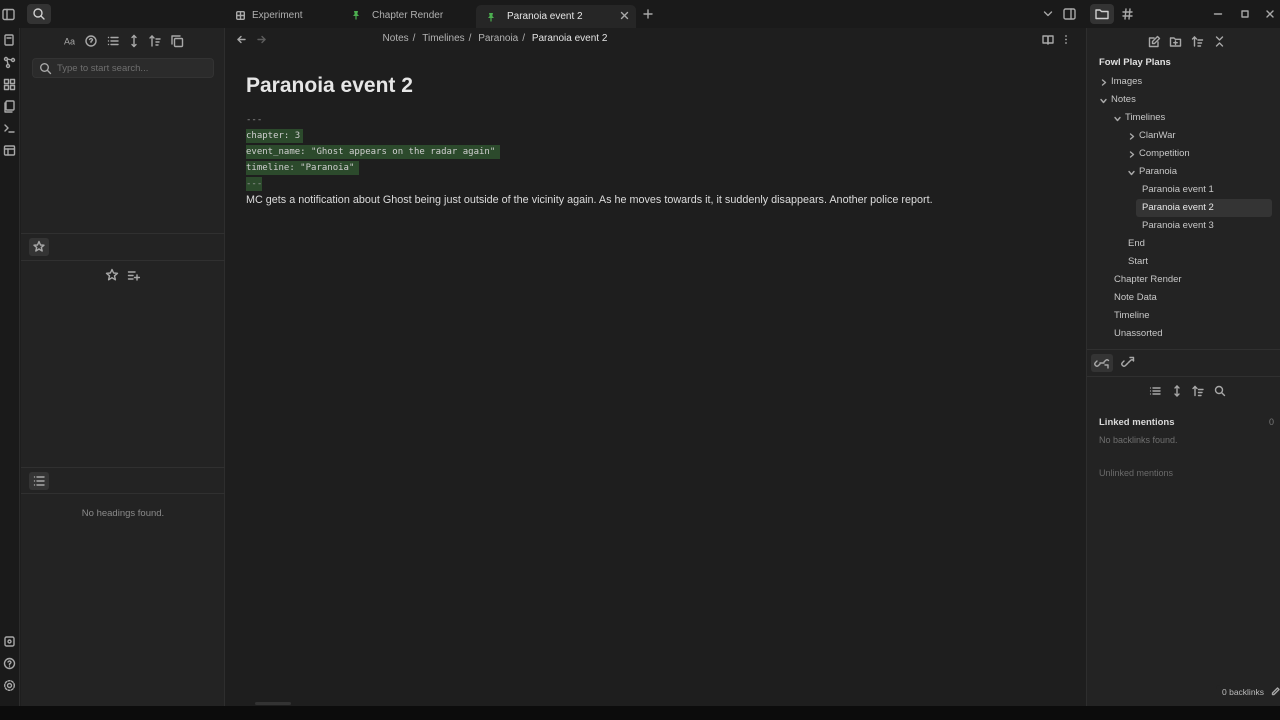 The image size is (1280, 720). I want to click on edit-pencil-icon, so click(1275, 692).